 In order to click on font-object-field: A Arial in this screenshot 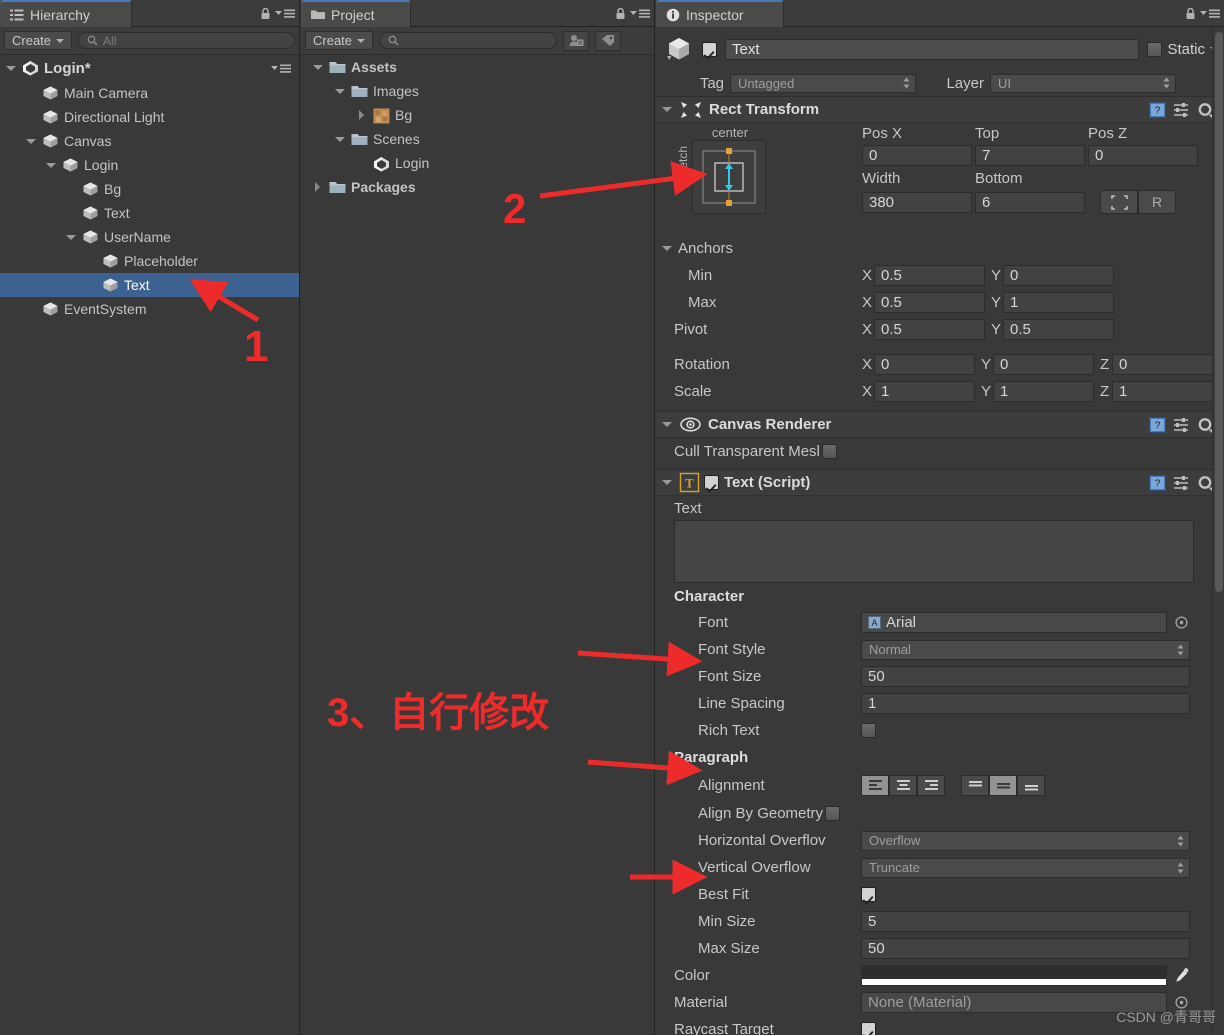, I will do `click(1014, 622)`.